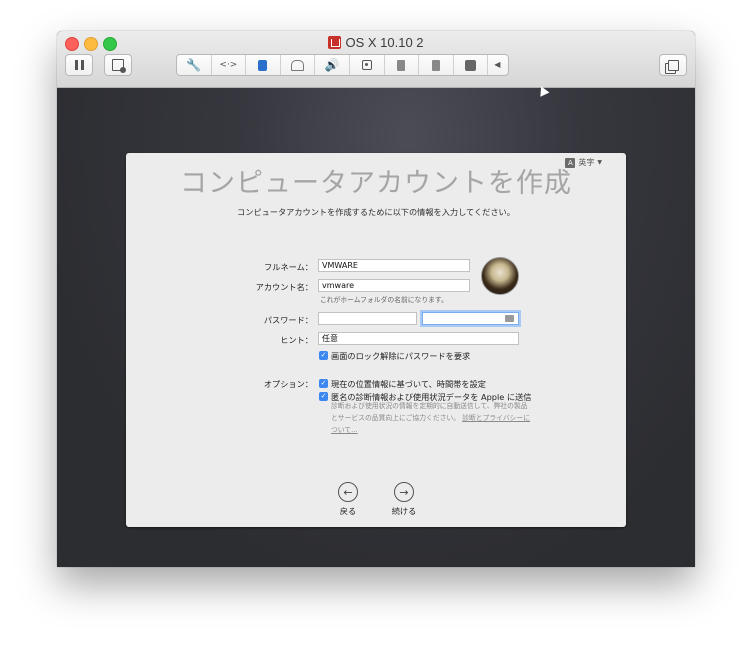 Image resolution: width=752 pixels, height=647 pixels. Describe the element at coordinates (418, 338) in the screenshot. I see `password-hint-field: 任意` at that location.